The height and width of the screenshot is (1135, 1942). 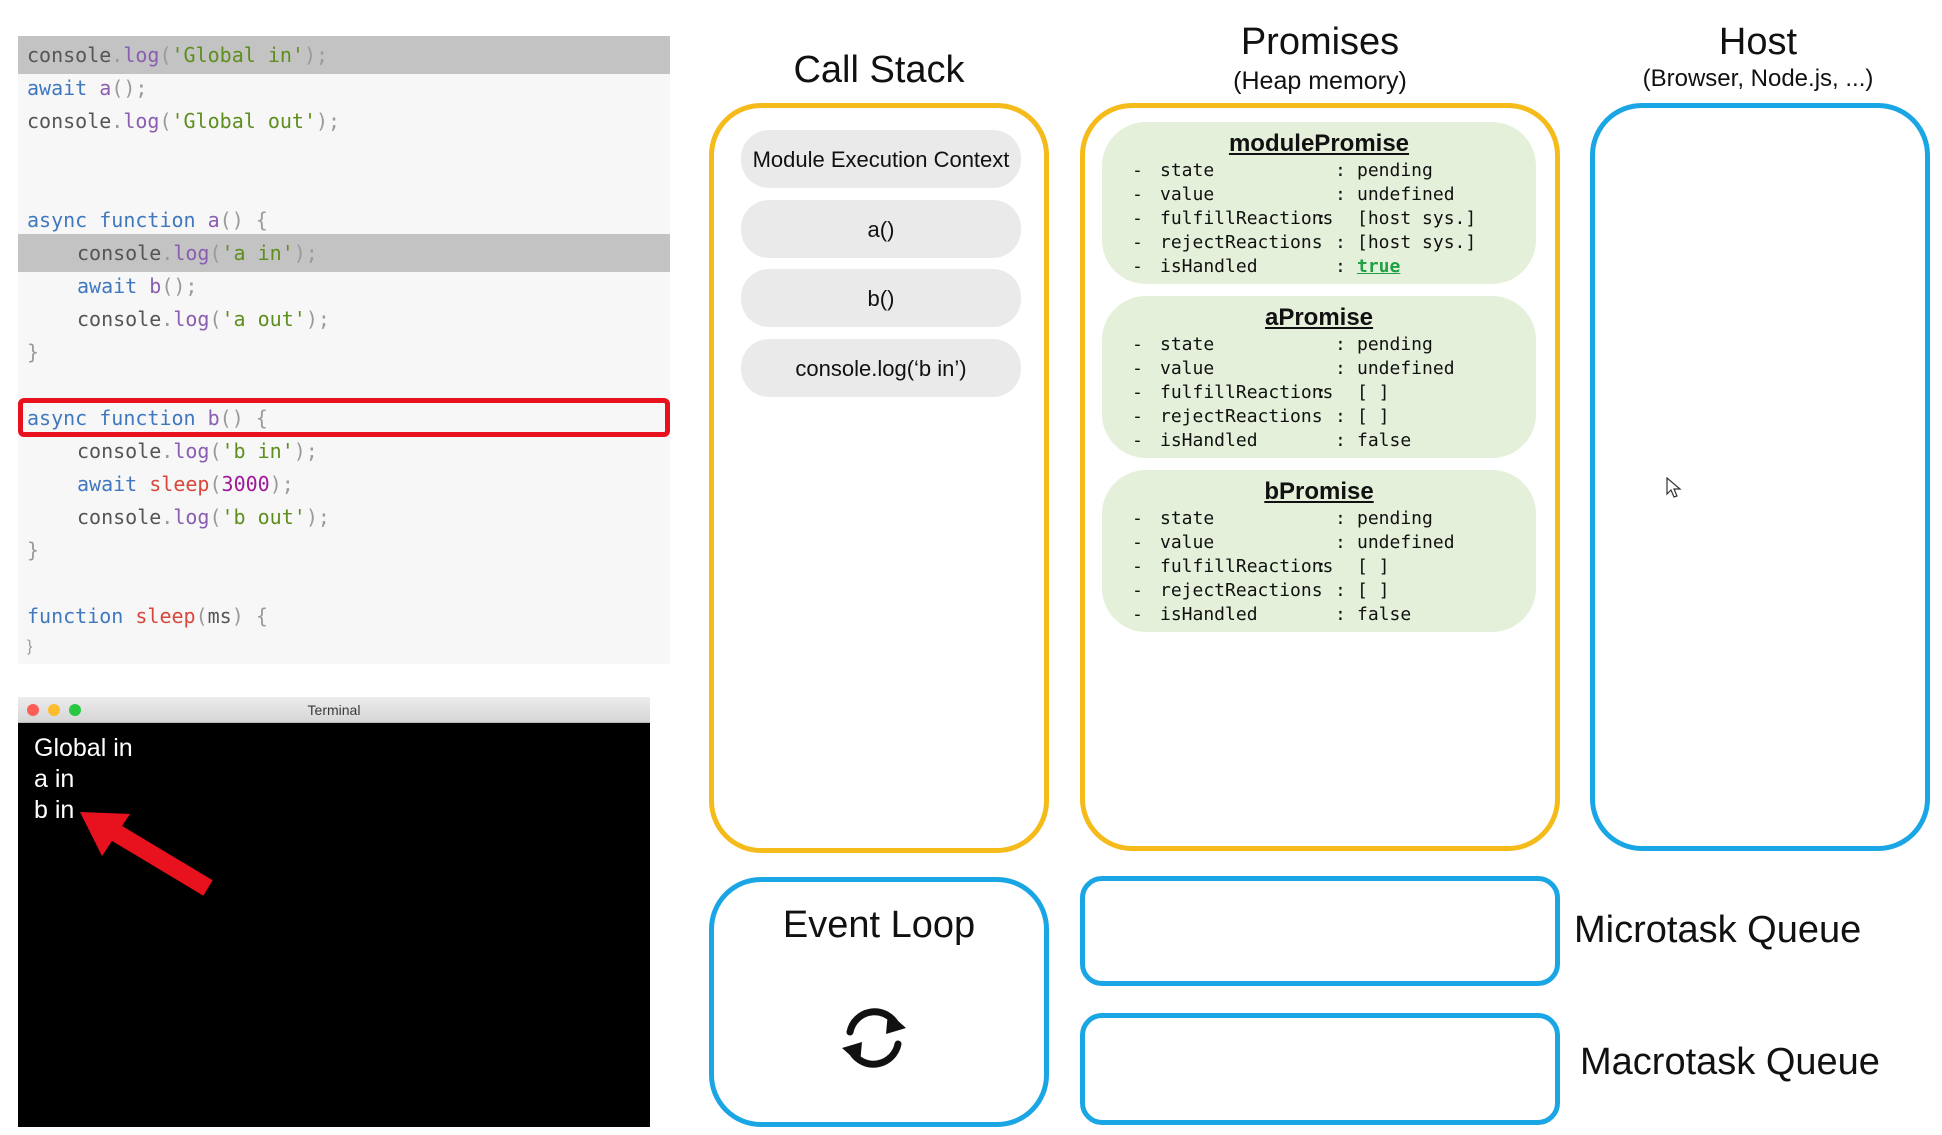 I want to click on current-line-highlight-box, so click(x=344, y=417).